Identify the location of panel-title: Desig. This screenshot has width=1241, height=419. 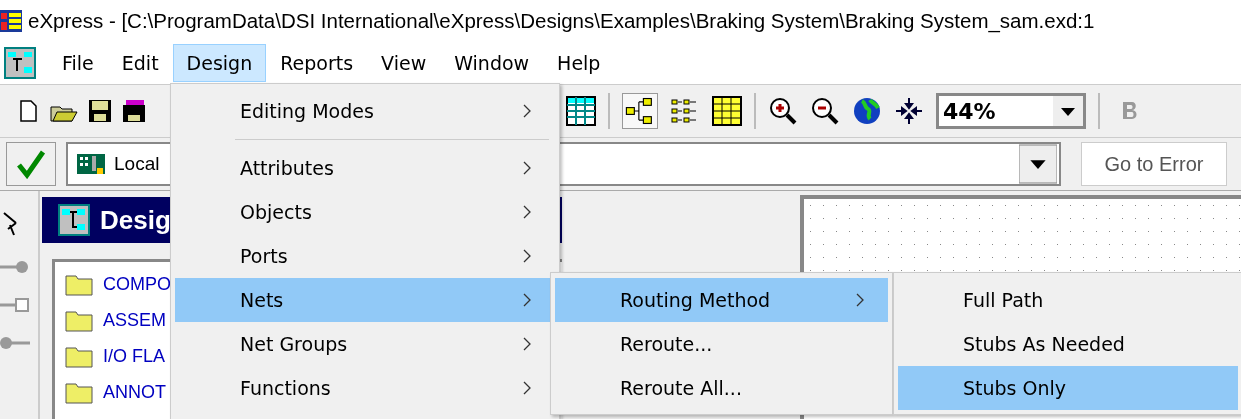
(135, 220).